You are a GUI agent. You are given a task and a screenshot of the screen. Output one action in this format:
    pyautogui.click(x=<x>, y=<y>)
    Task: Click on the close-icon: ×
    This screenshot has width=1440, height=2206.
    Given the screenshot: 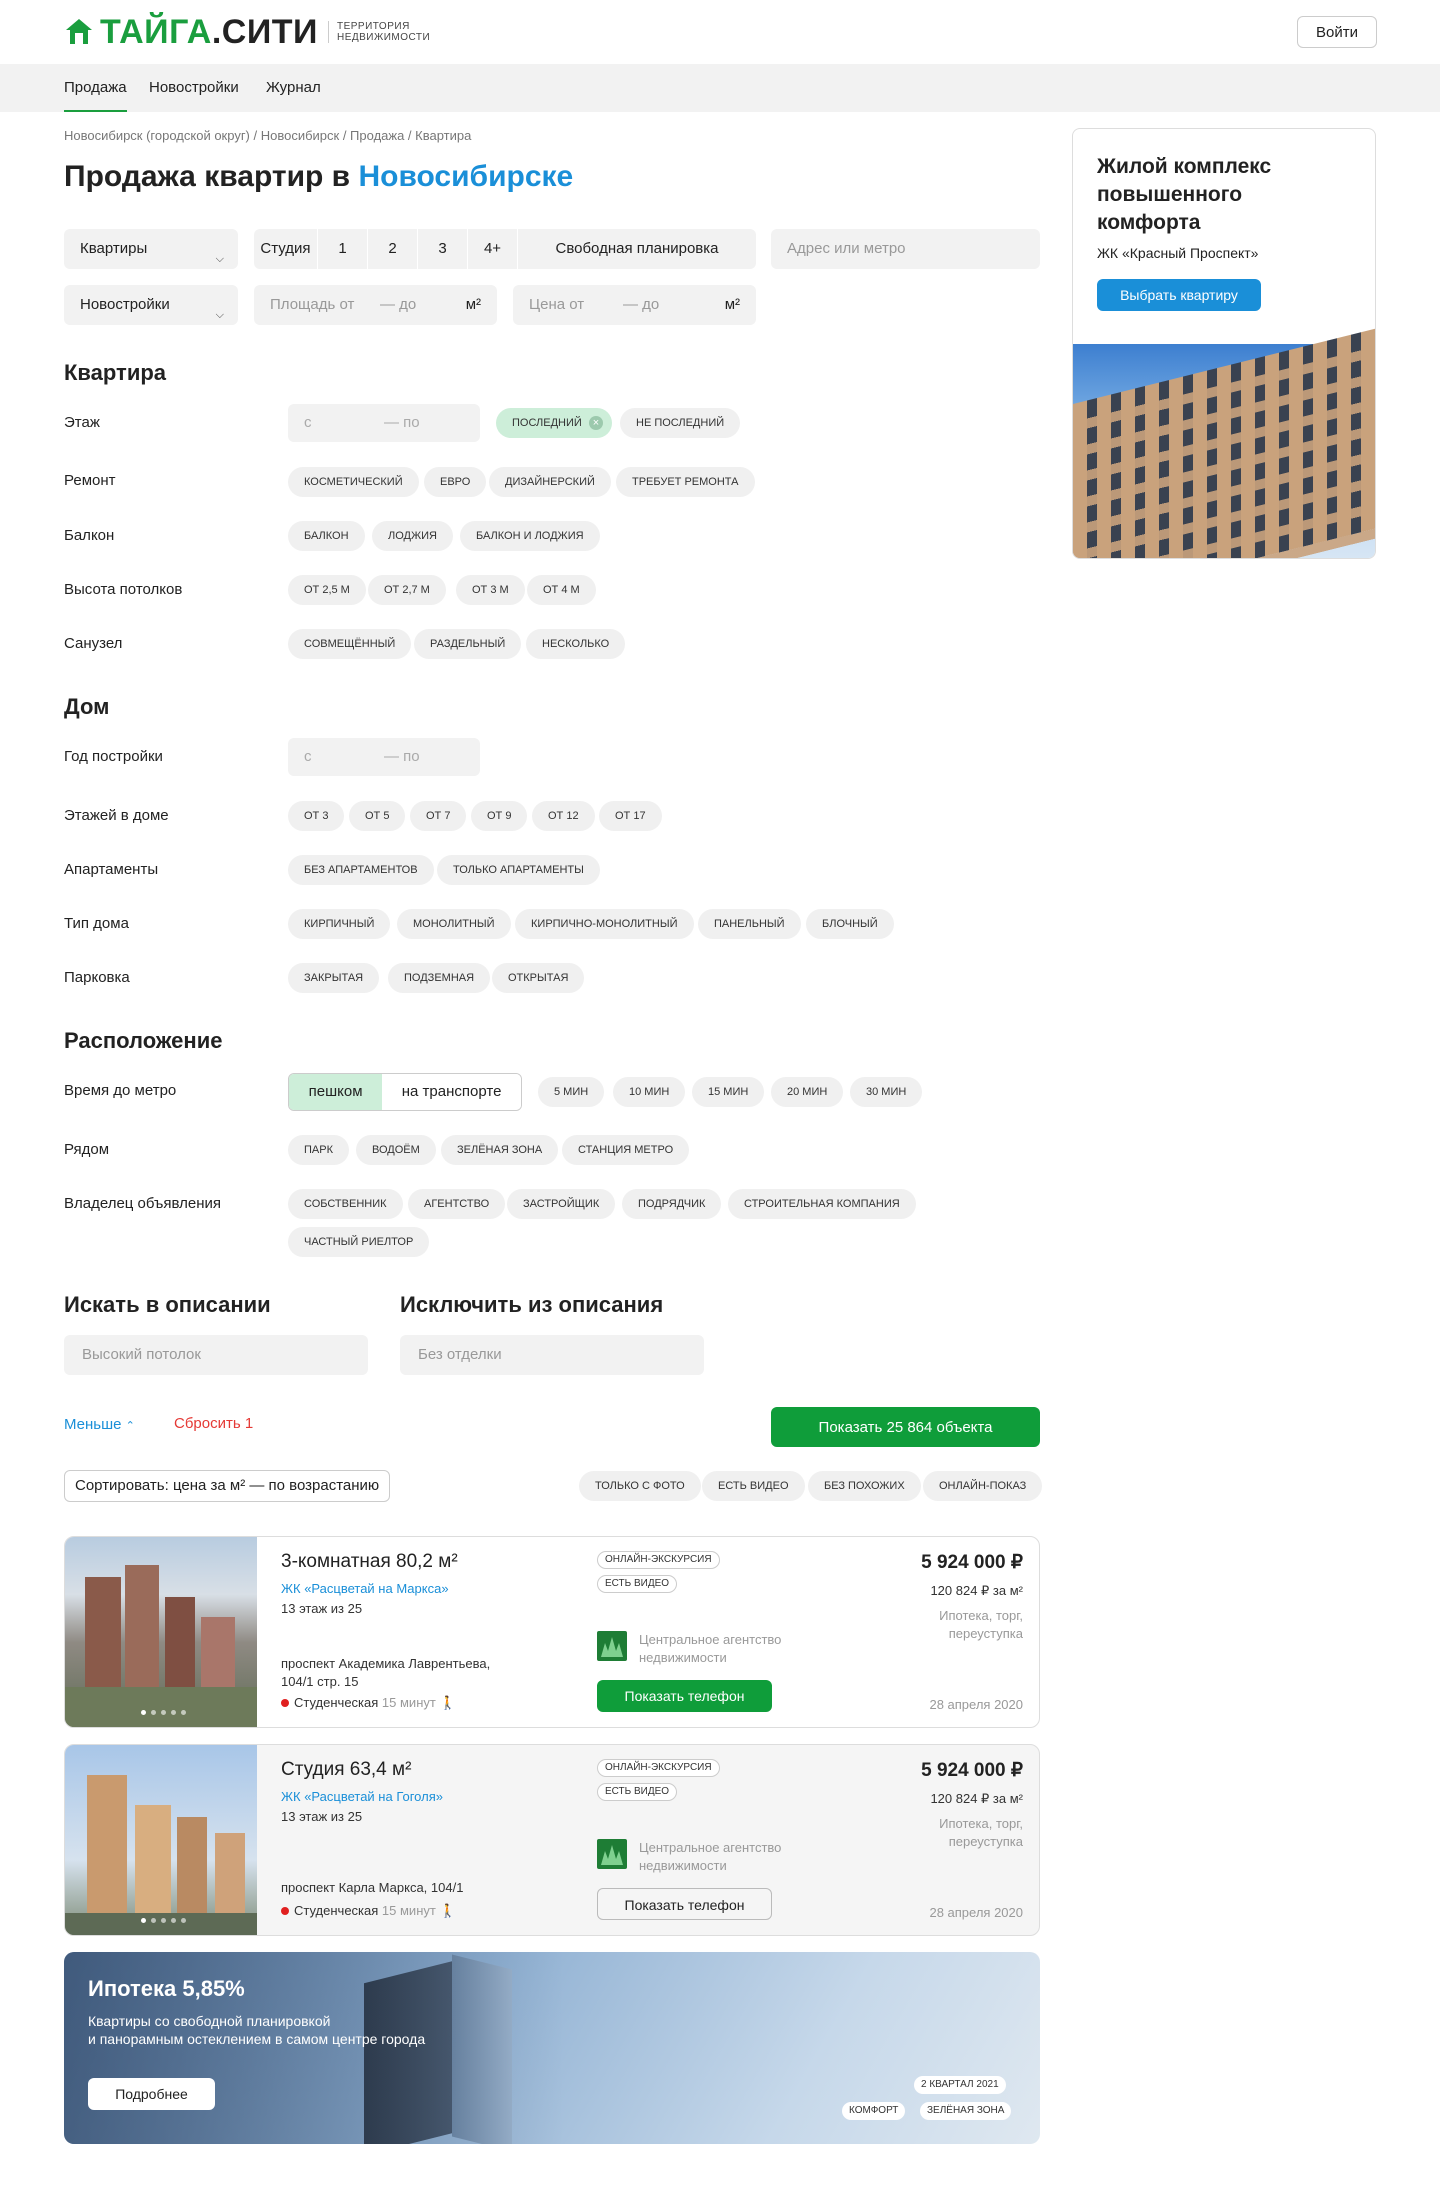 What is the action you would take?
    pyautogui.click(x=596, y=423)
    